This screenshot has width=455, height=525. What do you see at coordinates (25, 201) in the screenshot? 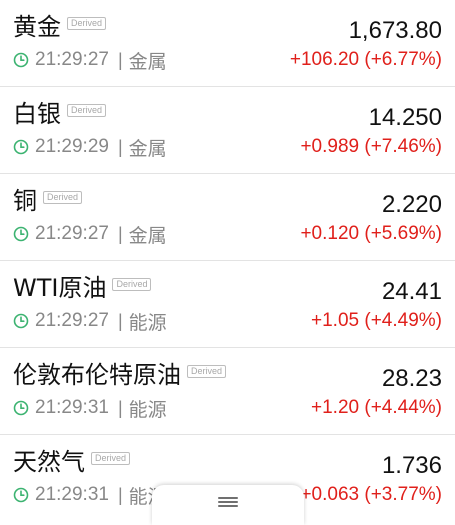
I see `instrument-name: 铜` at bounding box center [25, 201].